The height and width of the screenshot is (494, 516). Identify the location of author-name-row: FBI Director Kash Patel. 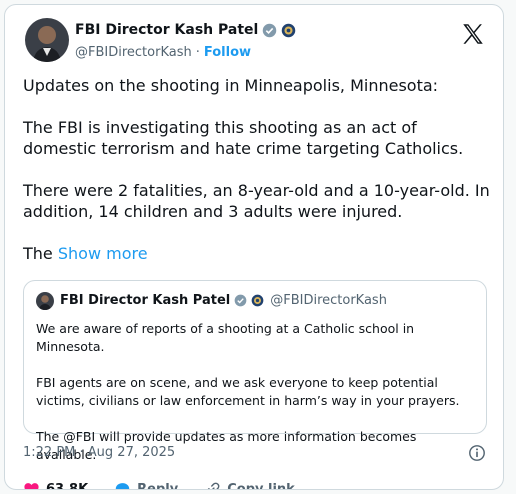
(185, 30).